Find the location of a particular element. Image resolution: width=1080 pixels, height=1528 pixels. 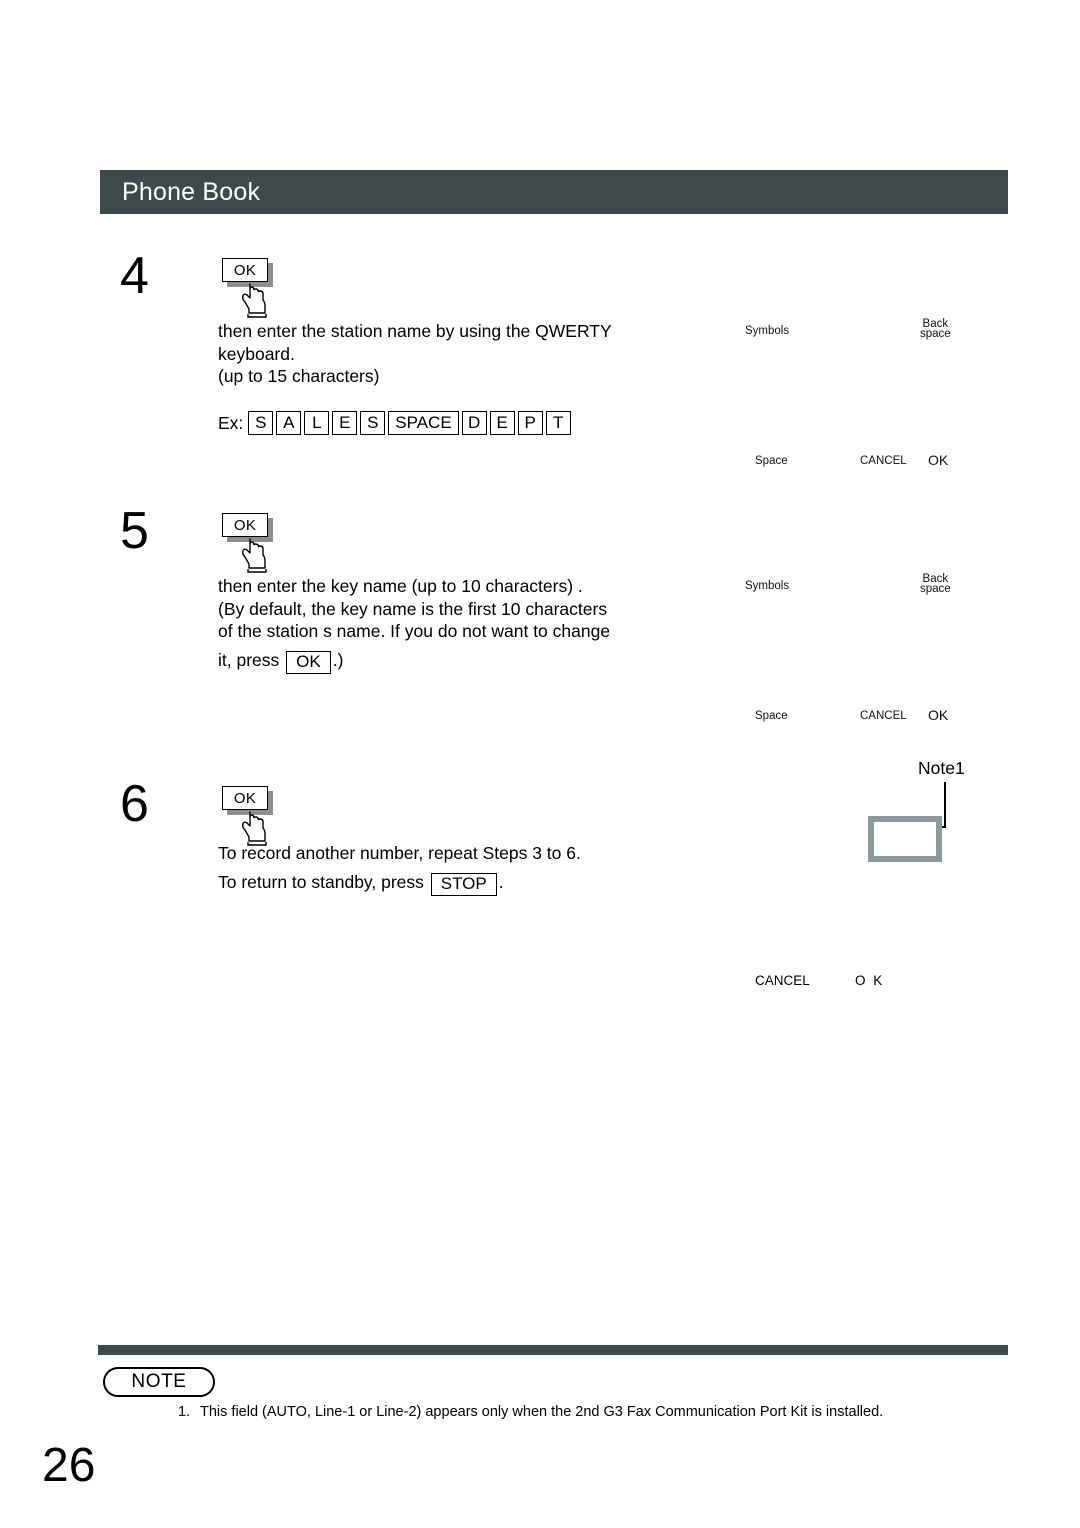

char-key-a: A is located at coordinates (289, 423).